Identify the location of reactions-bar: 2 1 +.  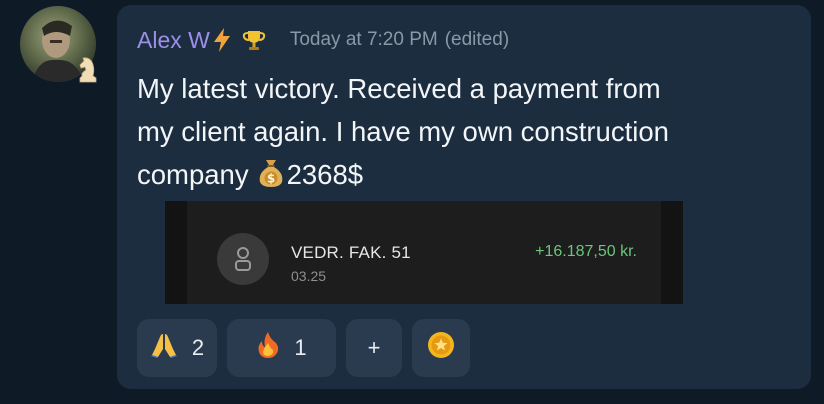
(303, 348).